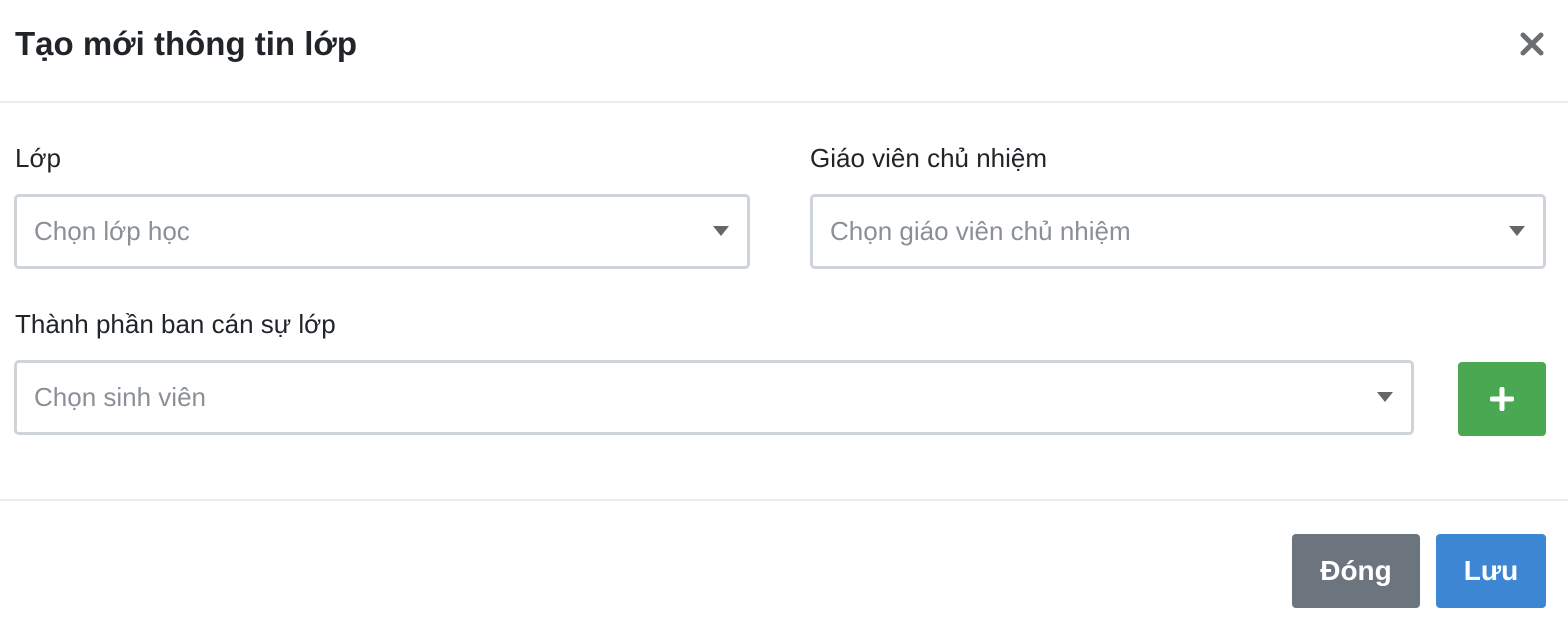  Describe the element at coordinates (1356, 571) in the screenshot. I see `close-dialog-button: Đóng` at that location.